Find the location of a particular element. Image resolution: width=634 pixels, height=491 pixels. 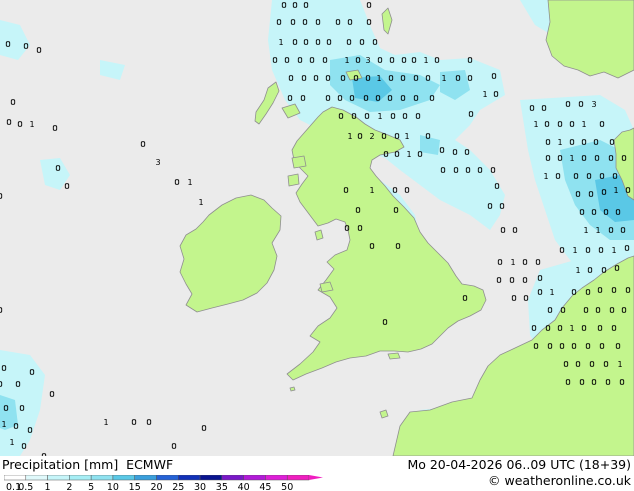

credit-text: © weatheronline.co.uk is located at coordinates (559, 480).